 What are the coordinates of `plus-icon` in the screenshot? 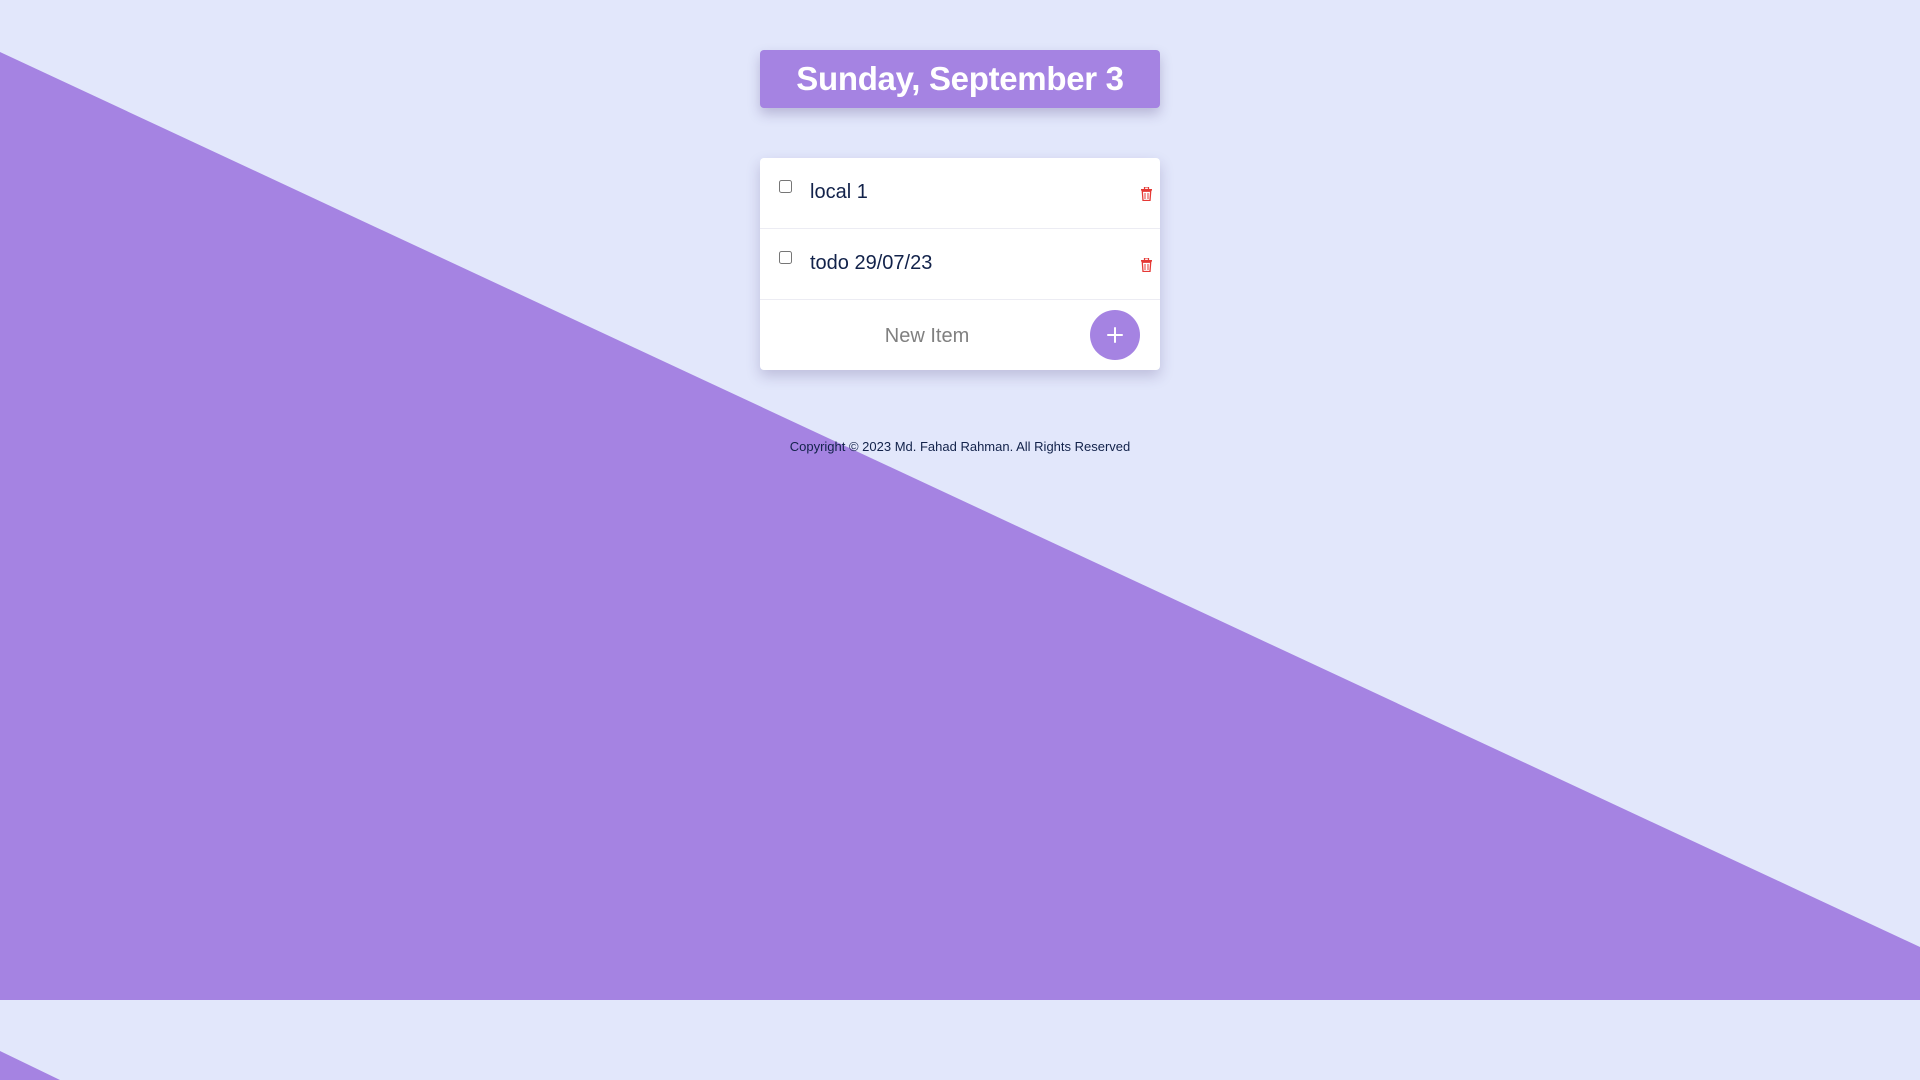 It's located at (1115, 335).